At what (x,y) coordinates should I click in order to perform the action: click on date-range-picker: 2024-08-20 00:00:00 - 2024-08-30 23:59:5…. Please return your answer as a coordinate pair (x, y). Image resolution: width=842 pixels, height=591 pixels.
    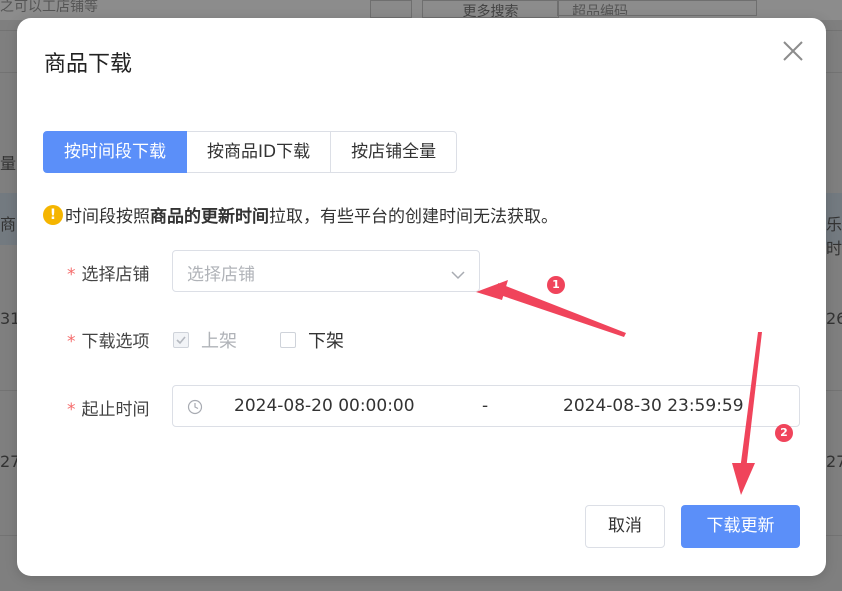
    Looking at the image, I should click on (486, 406).